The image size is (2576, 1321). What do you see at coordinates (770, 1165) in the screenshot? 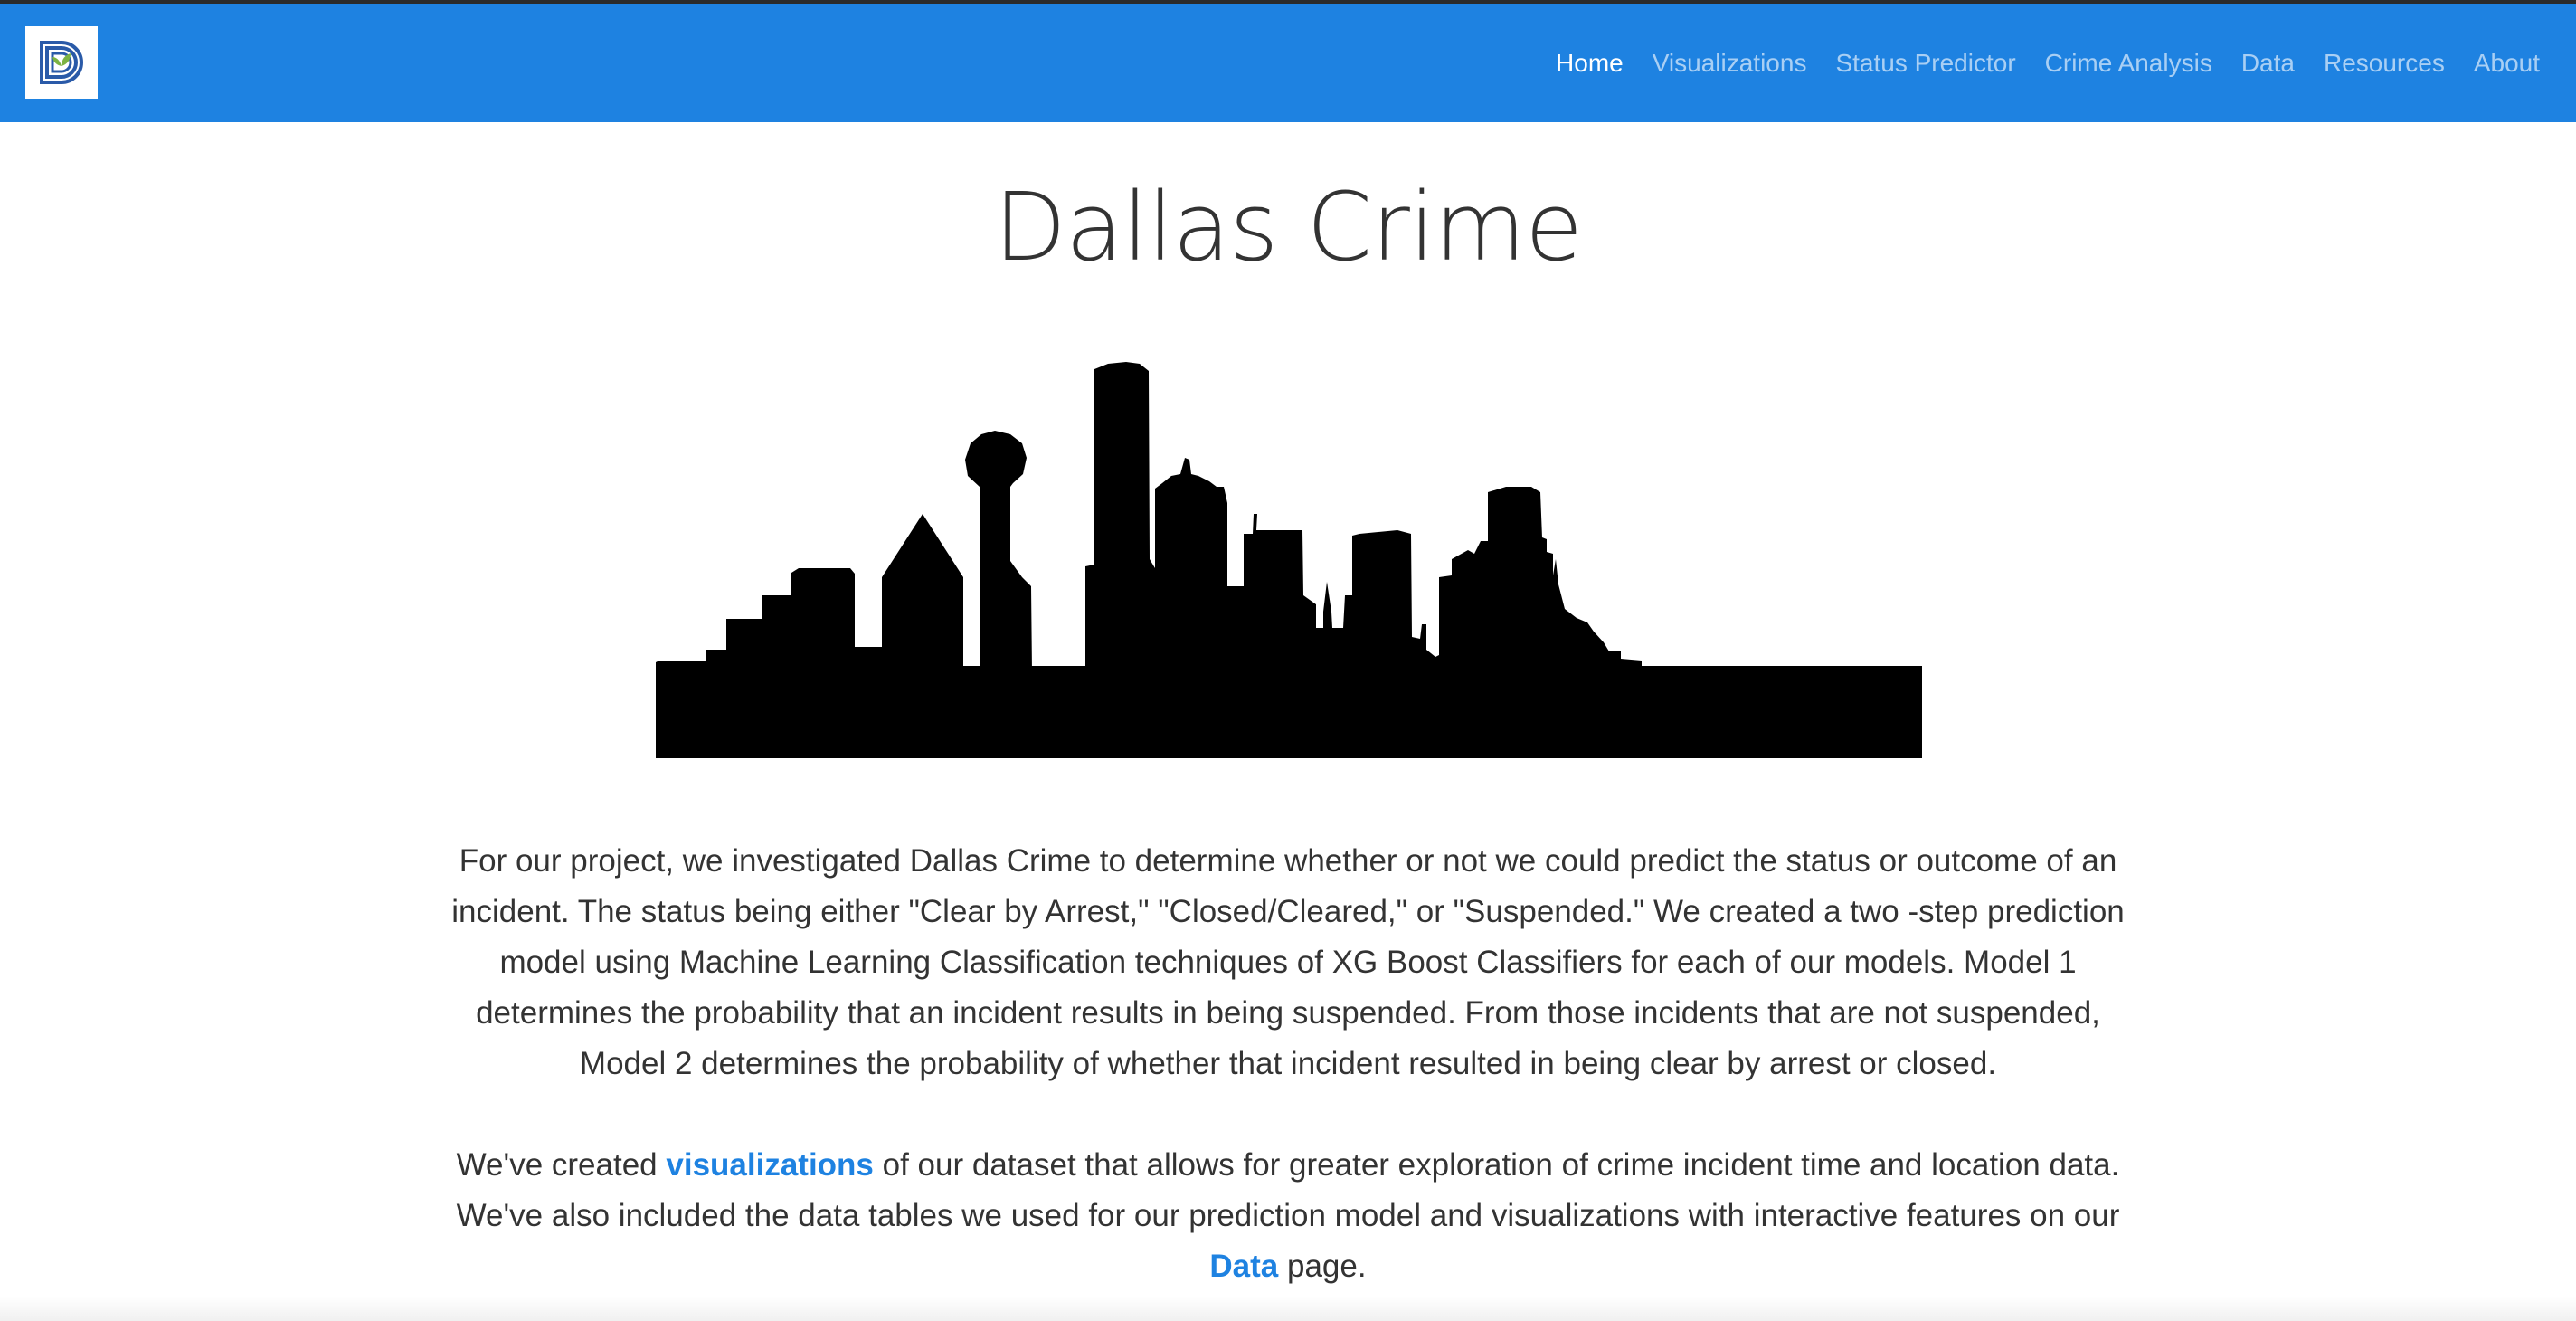
I see `visualizations-link: visualizations` at bounding box center [770, 1165].